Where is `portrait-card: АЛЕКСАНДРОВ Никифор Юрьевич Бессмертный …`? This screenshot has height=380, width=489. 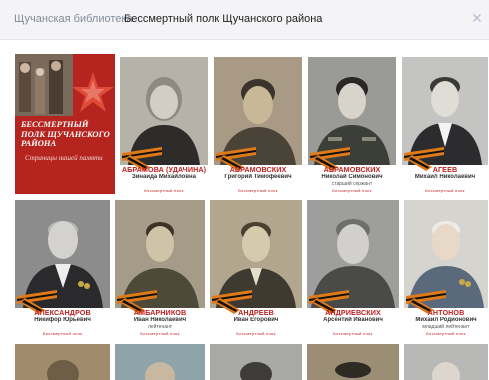 portrait-card: АЛЕКСАНДРОВ Никифор Юрьевич Бессмертный … is located at coordinates (62, 270).